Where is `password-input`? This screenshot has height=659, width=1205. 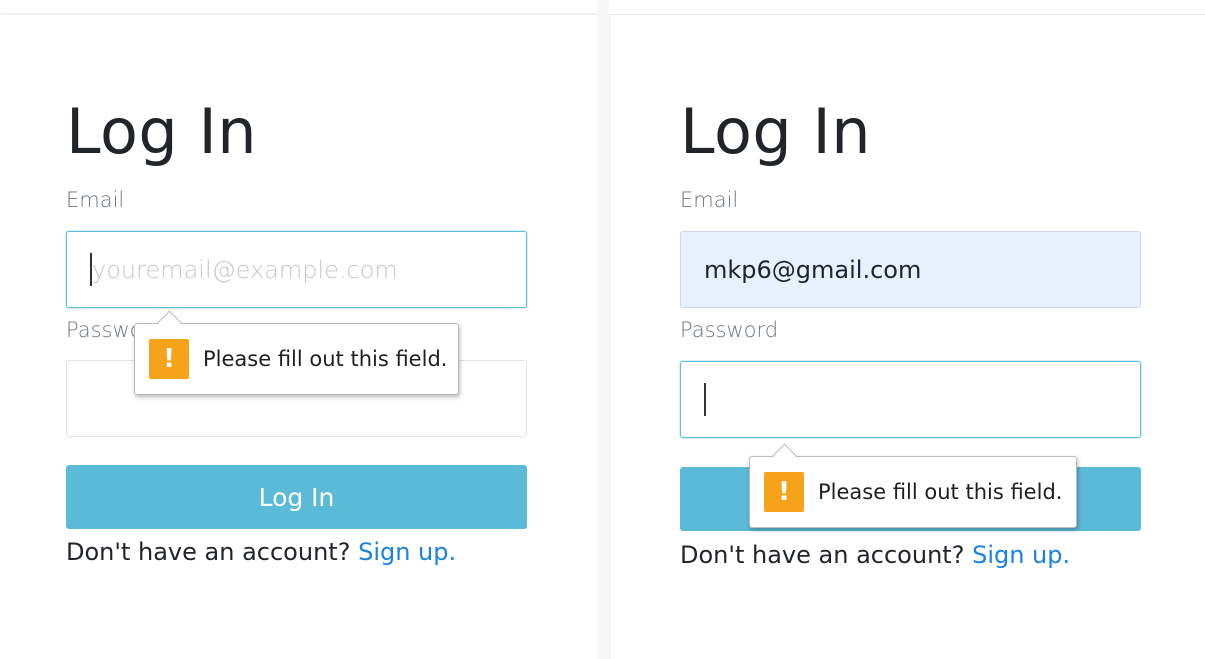
password-input is located at coordinates (910, 399).